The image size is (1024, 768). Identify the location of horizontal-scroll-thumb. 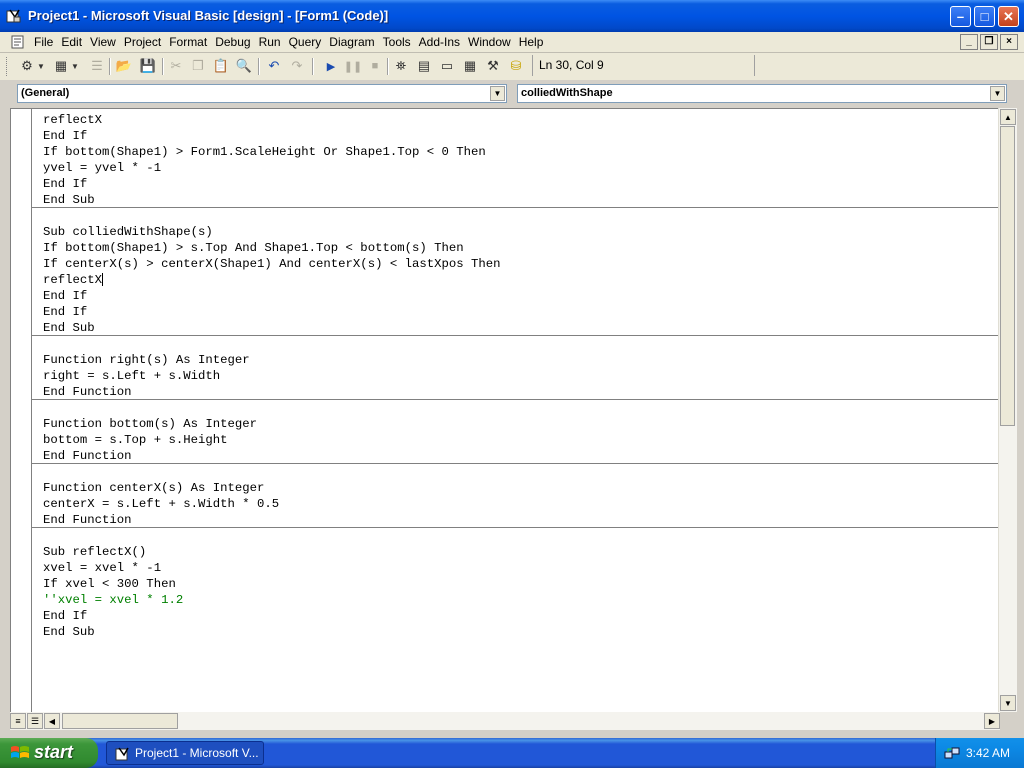
(120, 721).